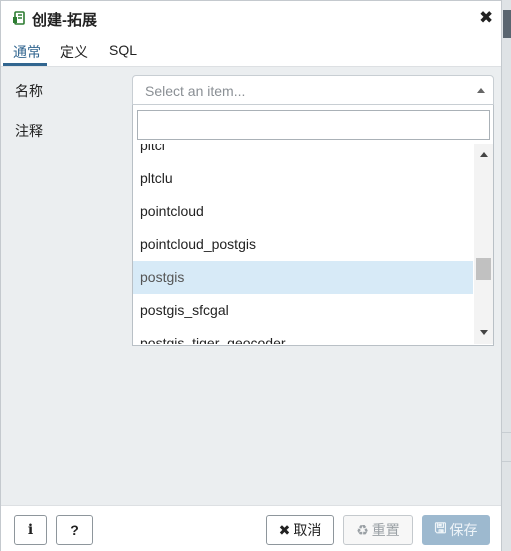 This screenshot has width=511, height=551. I want to click on dropdown-search-input, so click(313, 125).